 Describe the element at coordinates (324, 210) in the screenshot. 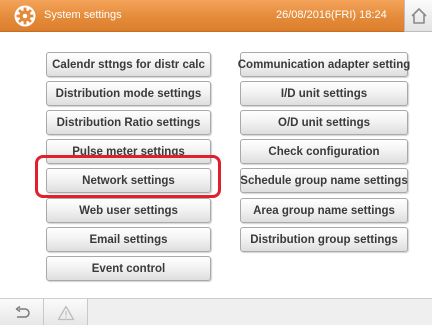

I see `area-group-name-button: Area group name settings` at that location.